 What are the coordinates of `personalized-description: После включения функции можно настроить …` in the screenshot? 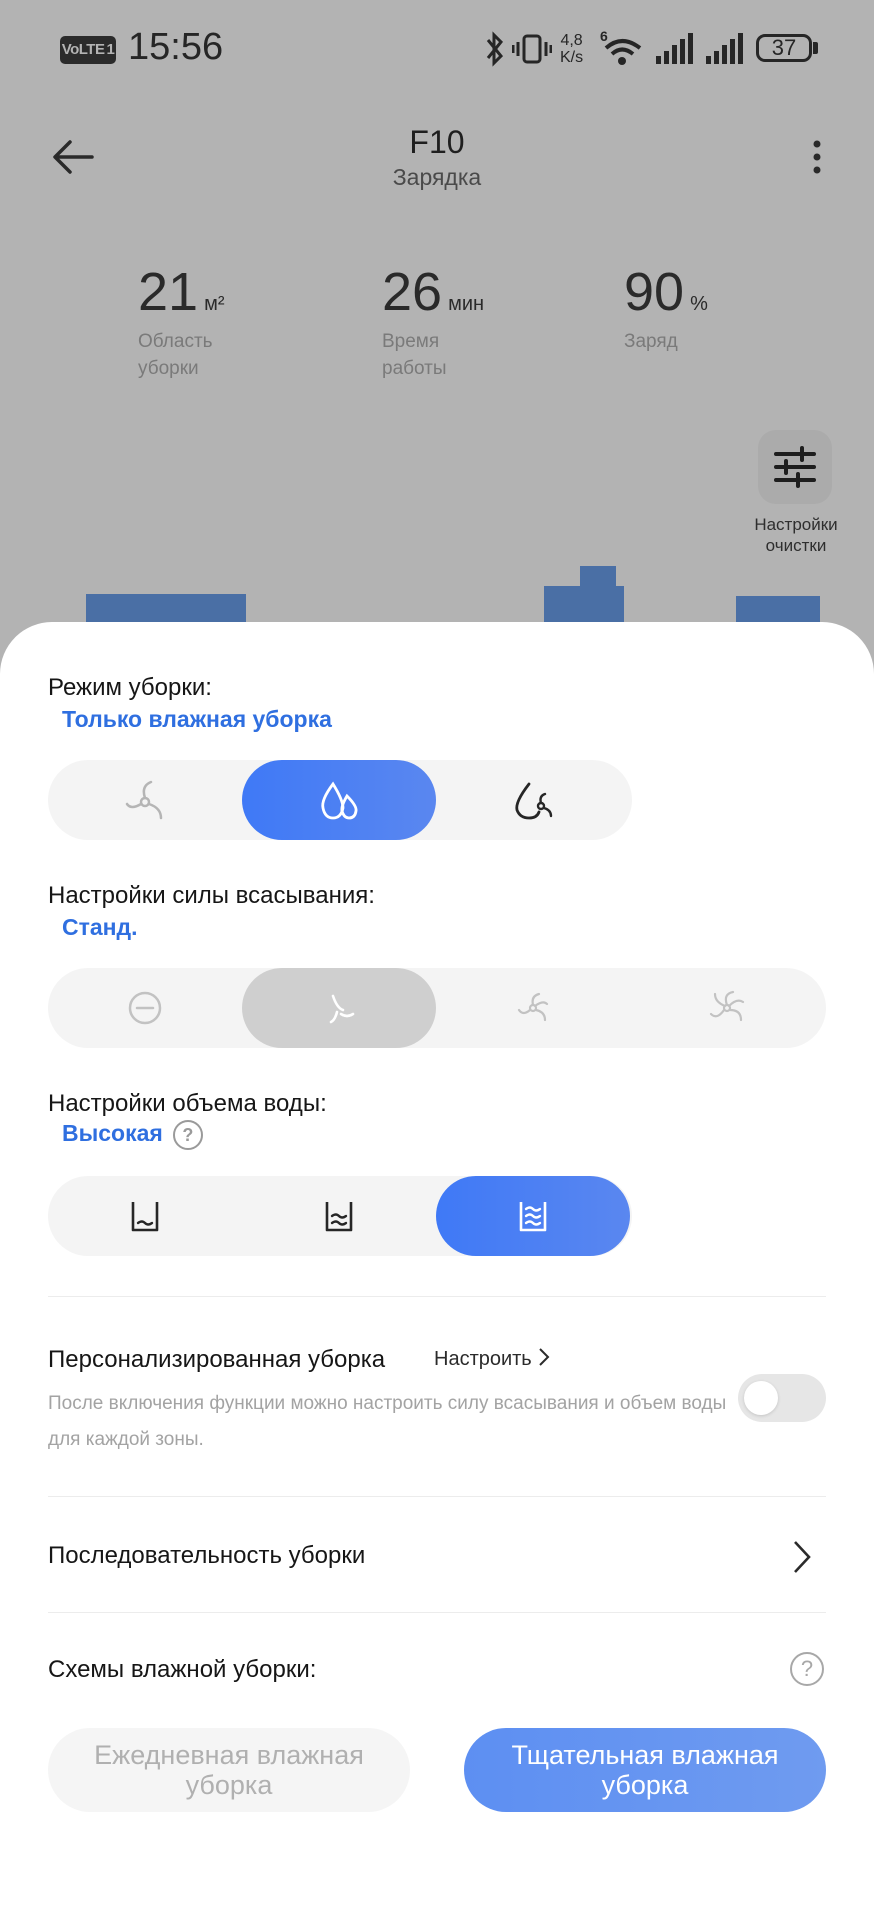 It's located at (387, 1421).